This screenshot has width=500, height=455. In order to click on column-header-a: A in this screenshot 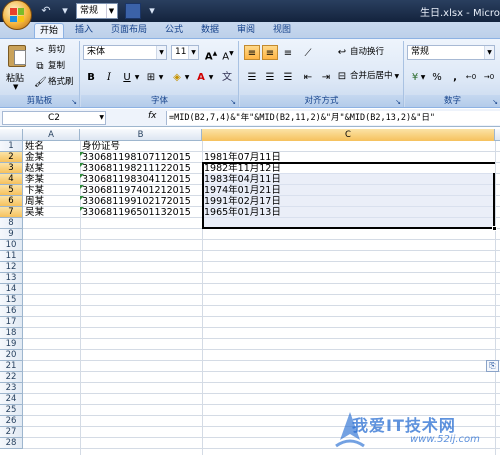, I will do `click(51, 135)`.